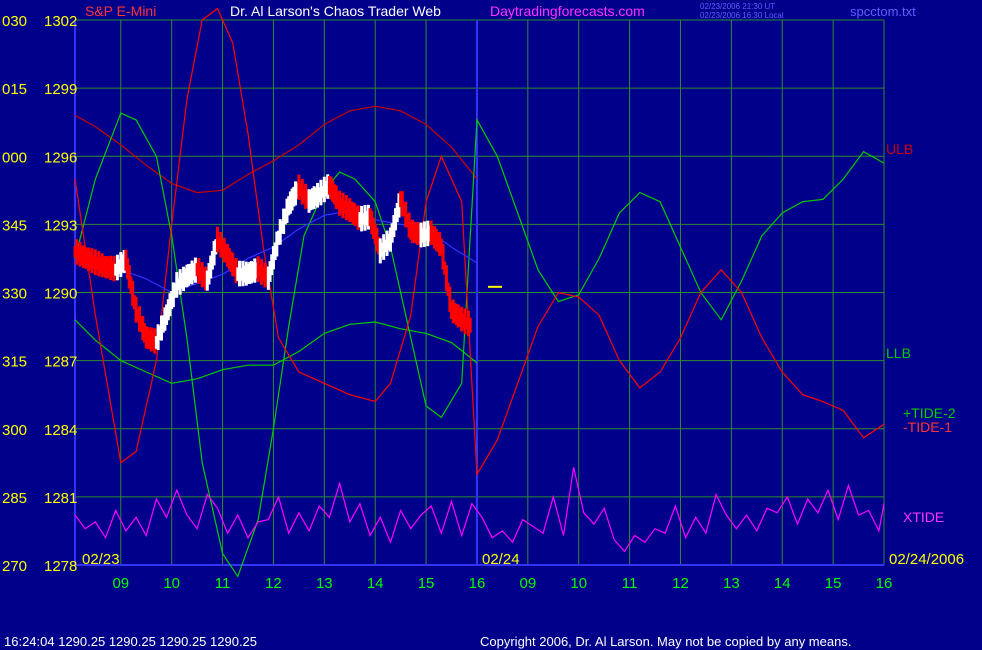 This screenshot has height=650, width=982. Describe the element at coordinates (898, 353) in the screenshot. I see `llb-label: LLB` at that location.